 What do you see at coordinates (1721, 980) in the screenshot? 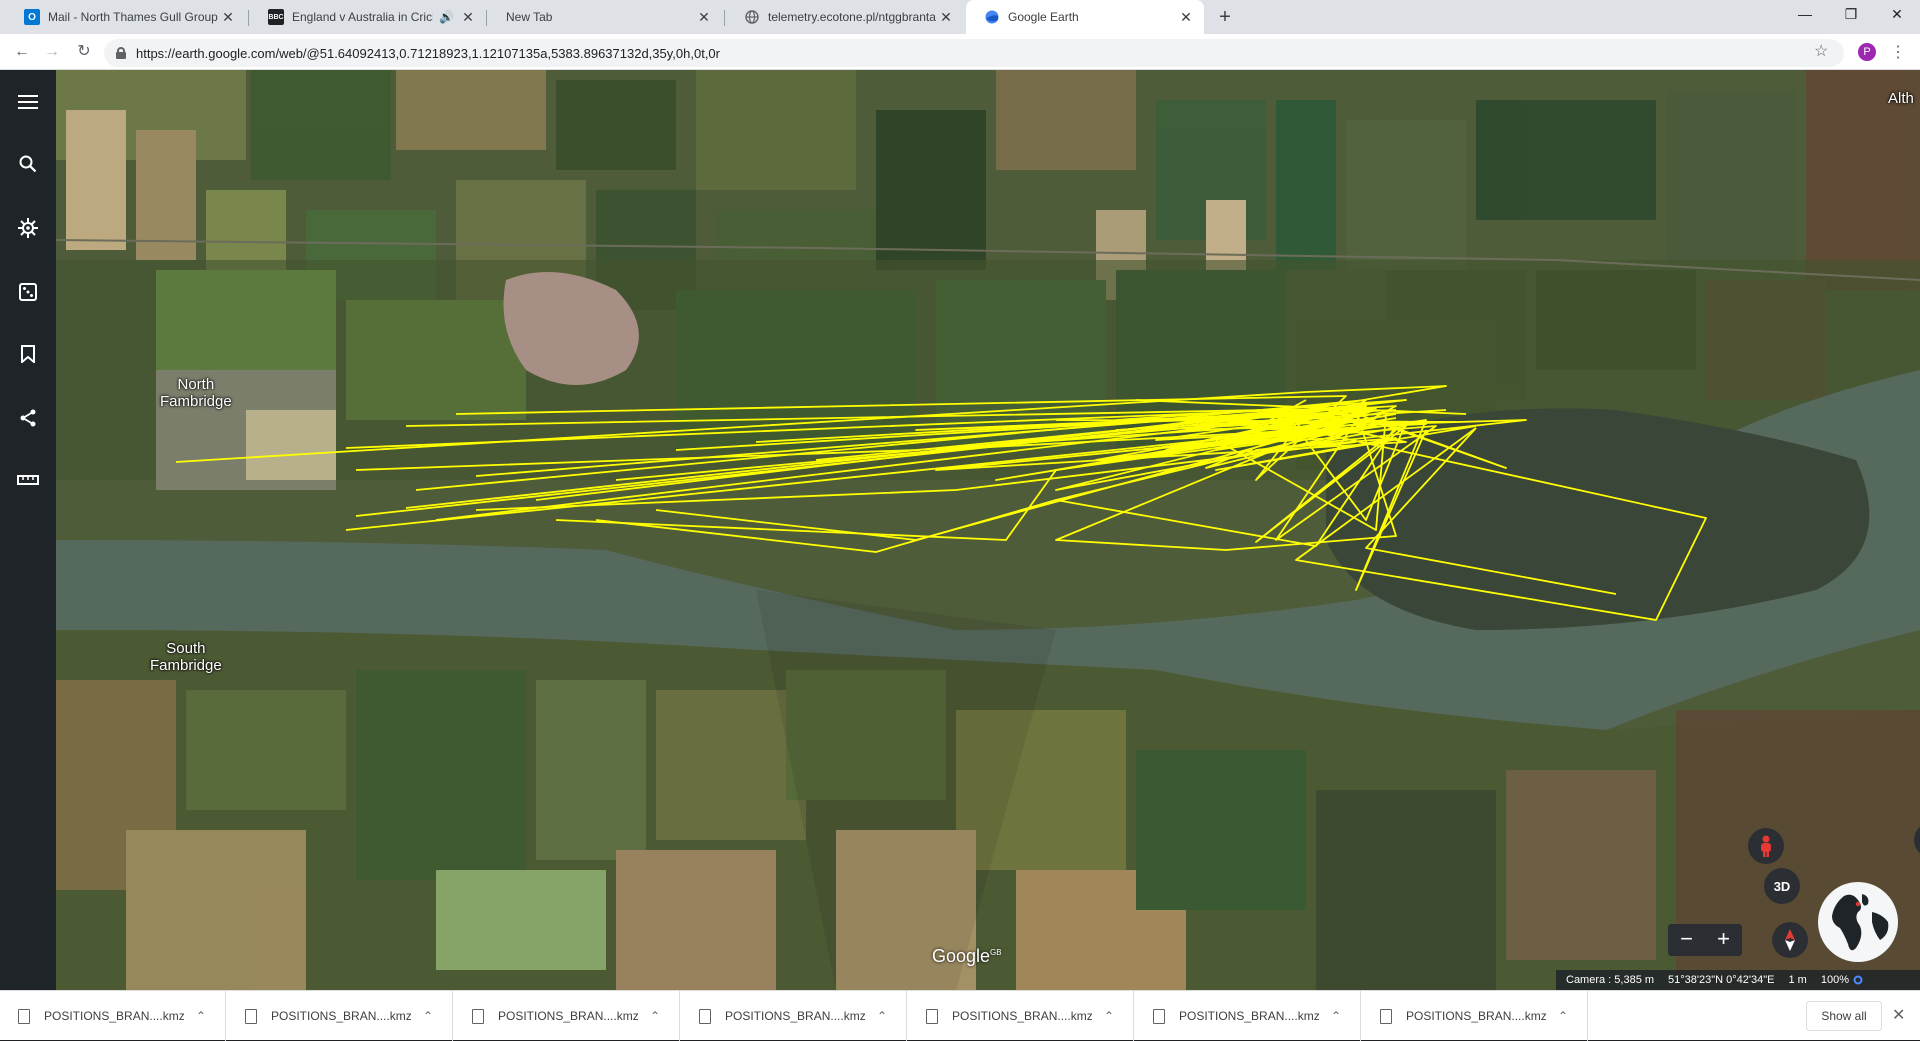
I see `cursor-coordinates: 51°38'23"N 0°42'34"E` at bounding box center [1721, 980].